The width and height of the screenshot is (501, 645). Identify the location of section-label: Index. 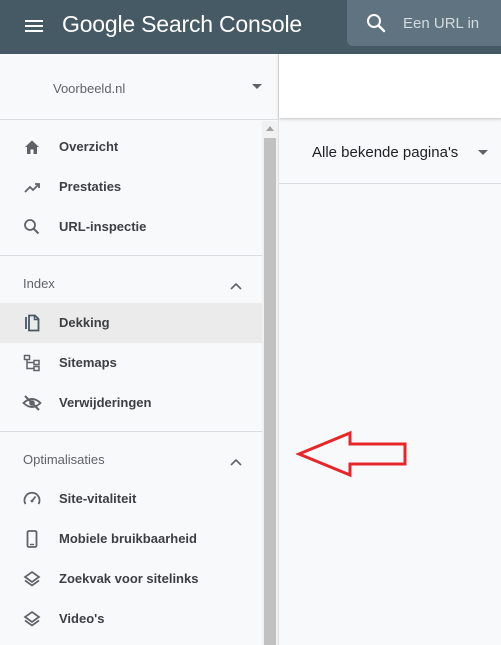
(39, 283).